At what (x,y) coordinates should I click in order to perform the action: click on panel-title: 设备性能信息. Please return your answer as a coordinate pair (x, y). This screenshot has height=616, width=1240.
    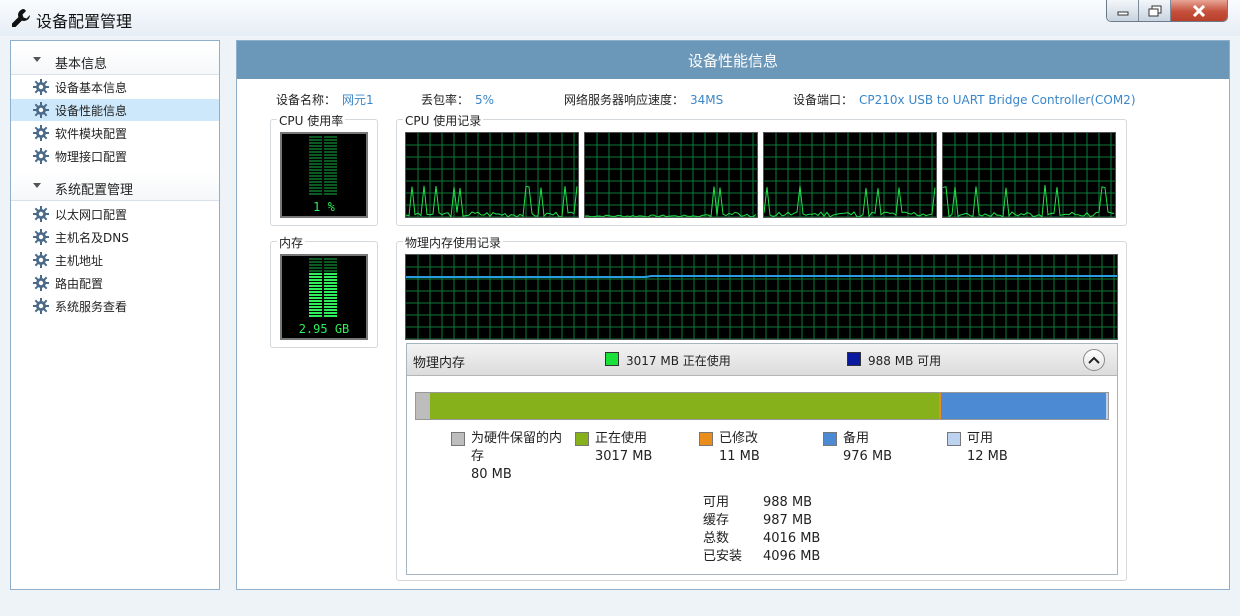
    Looking at the image, I should click on (733, 60).